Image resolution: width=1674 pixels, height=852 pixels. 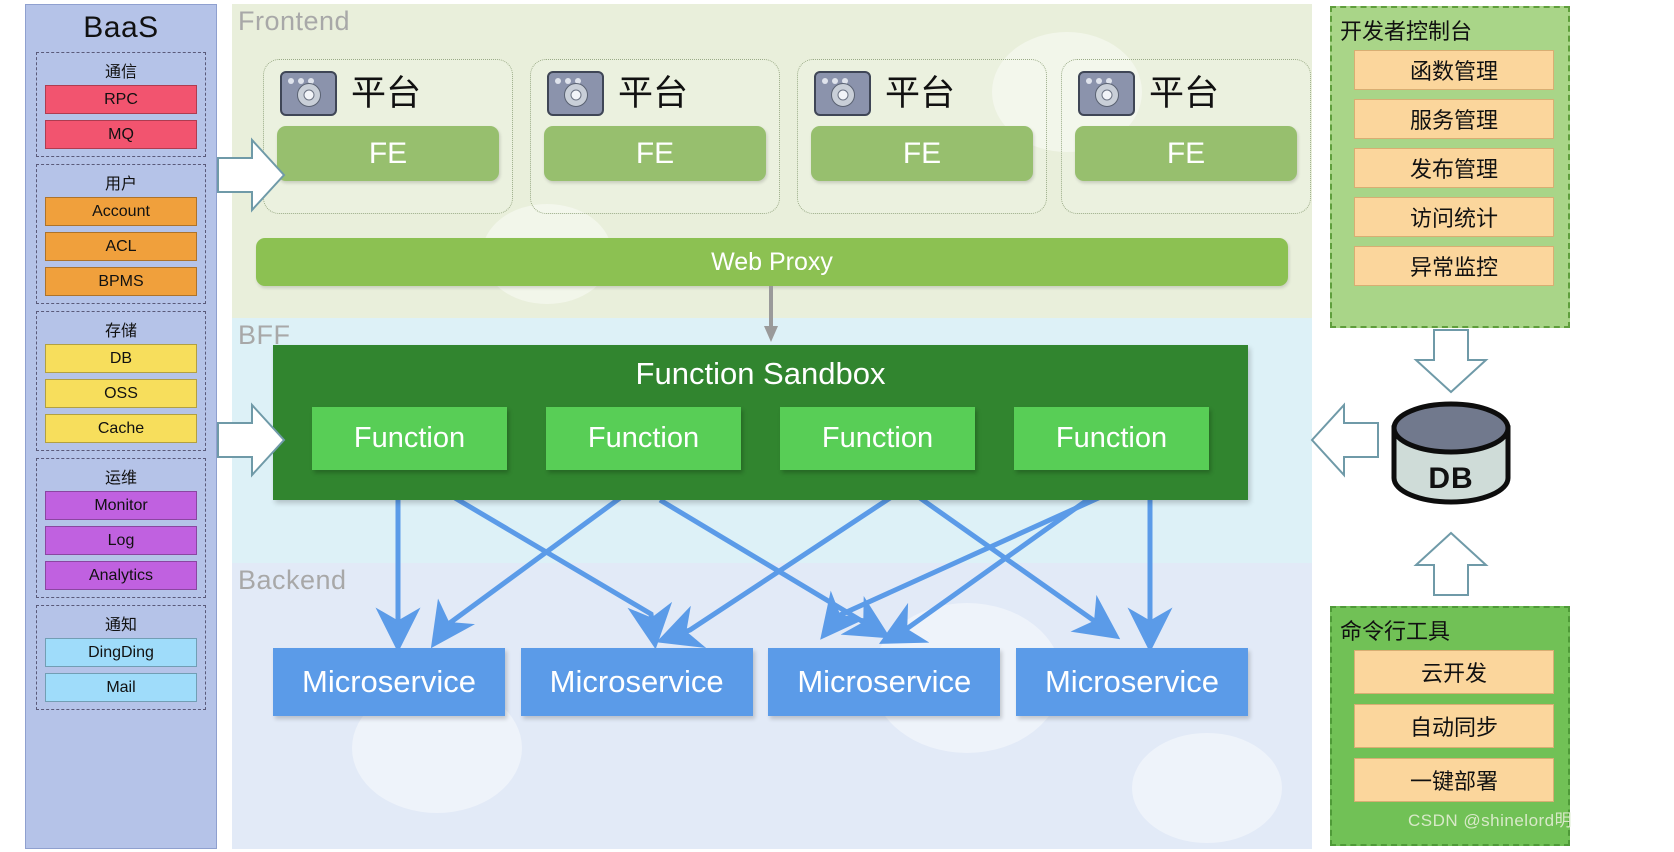 I want to click on function-sandbox-title: Function Sandbox, so click(x=760, y=373).